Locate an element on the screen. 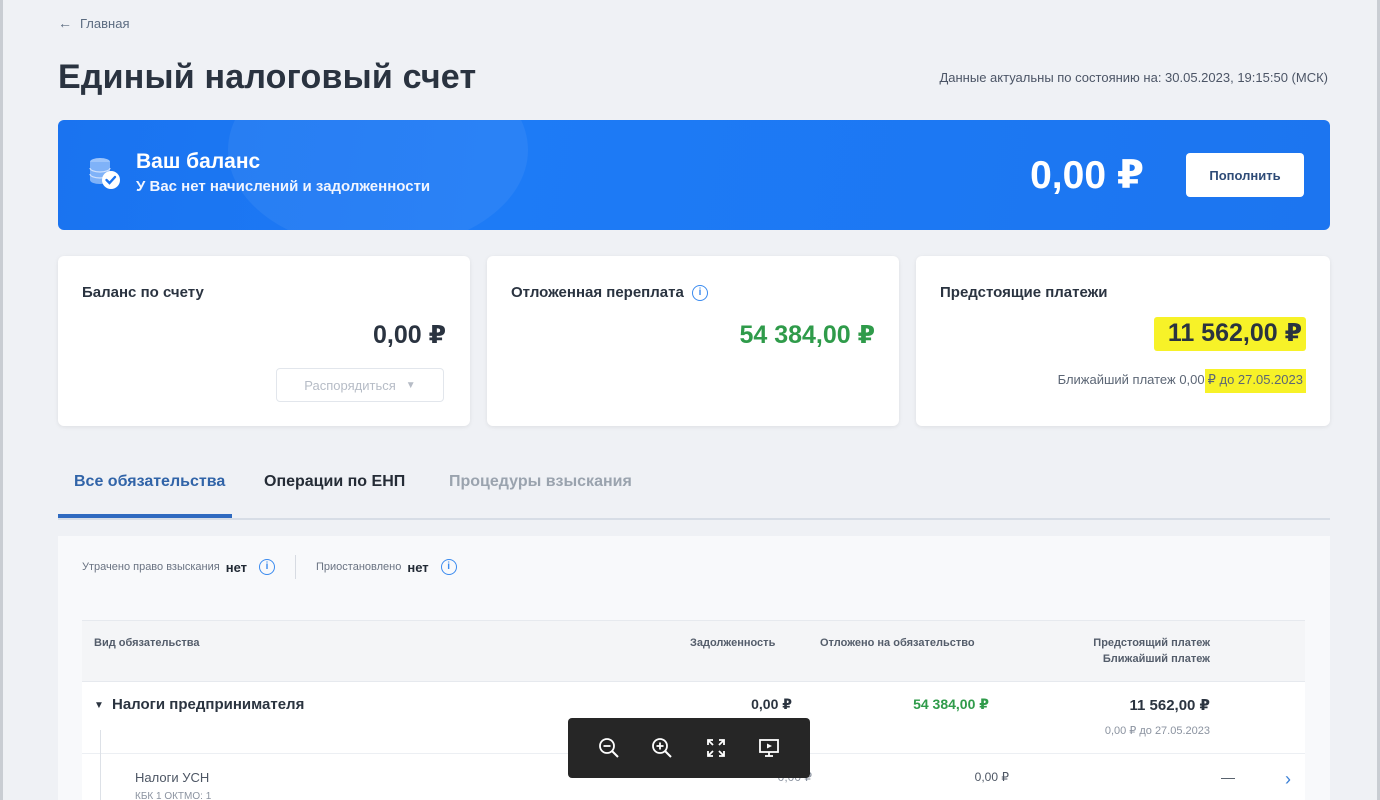  account-balance-card: Баланс по счету 0,00 ₽ Распорядиться ▼ is located at coordinates (264, 341).